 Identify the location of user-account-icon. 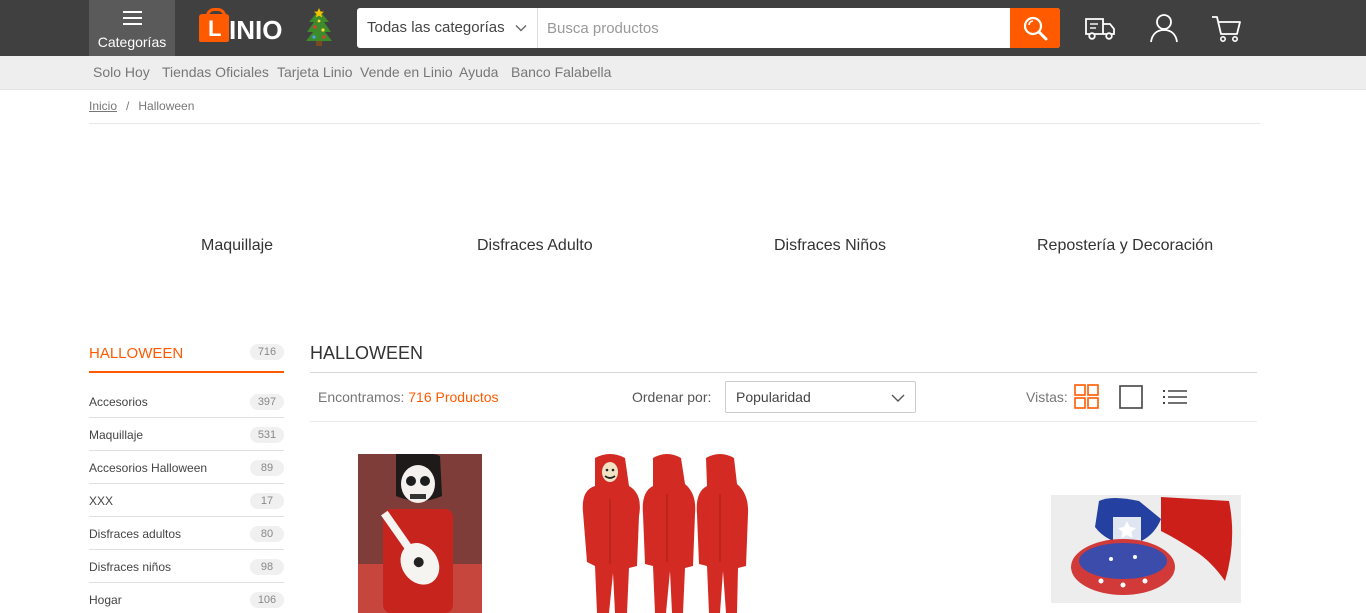
(1164, 28).